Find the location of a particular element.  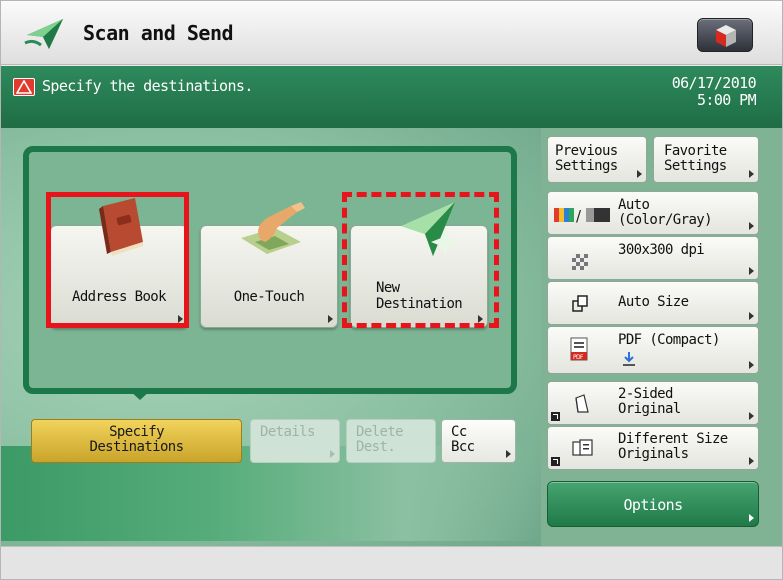

one-touch-icon is located at coordinates (273, 228).